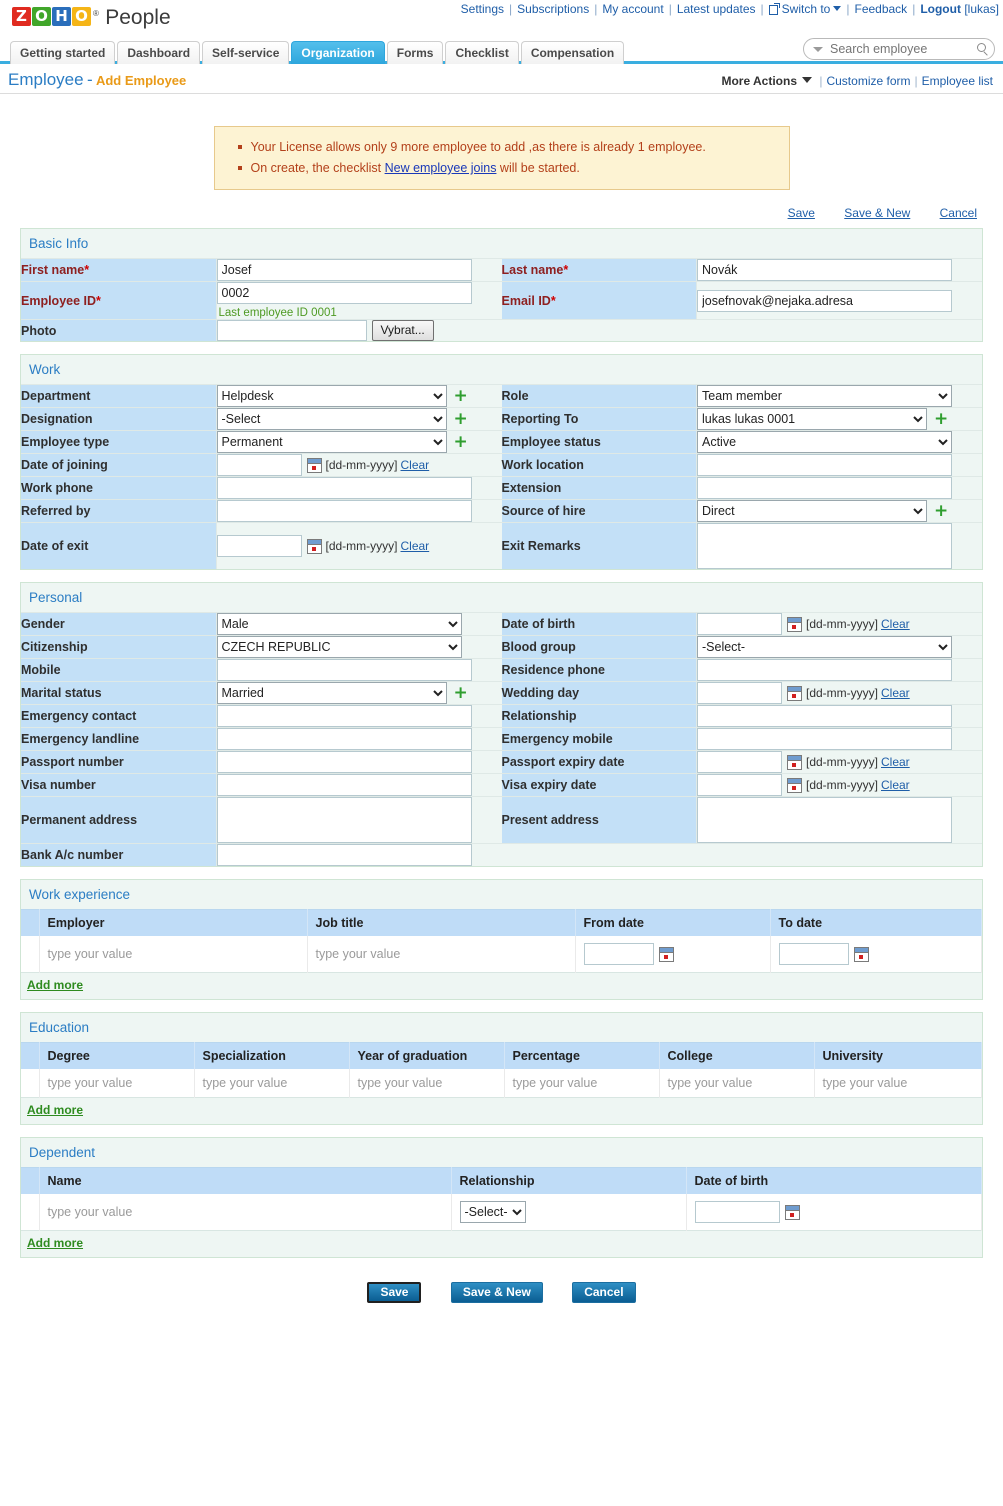  What do you see at coordinates (331, 419) in the screenshot?
I see `designation-select: -Select` at bounding box center [331, 419].